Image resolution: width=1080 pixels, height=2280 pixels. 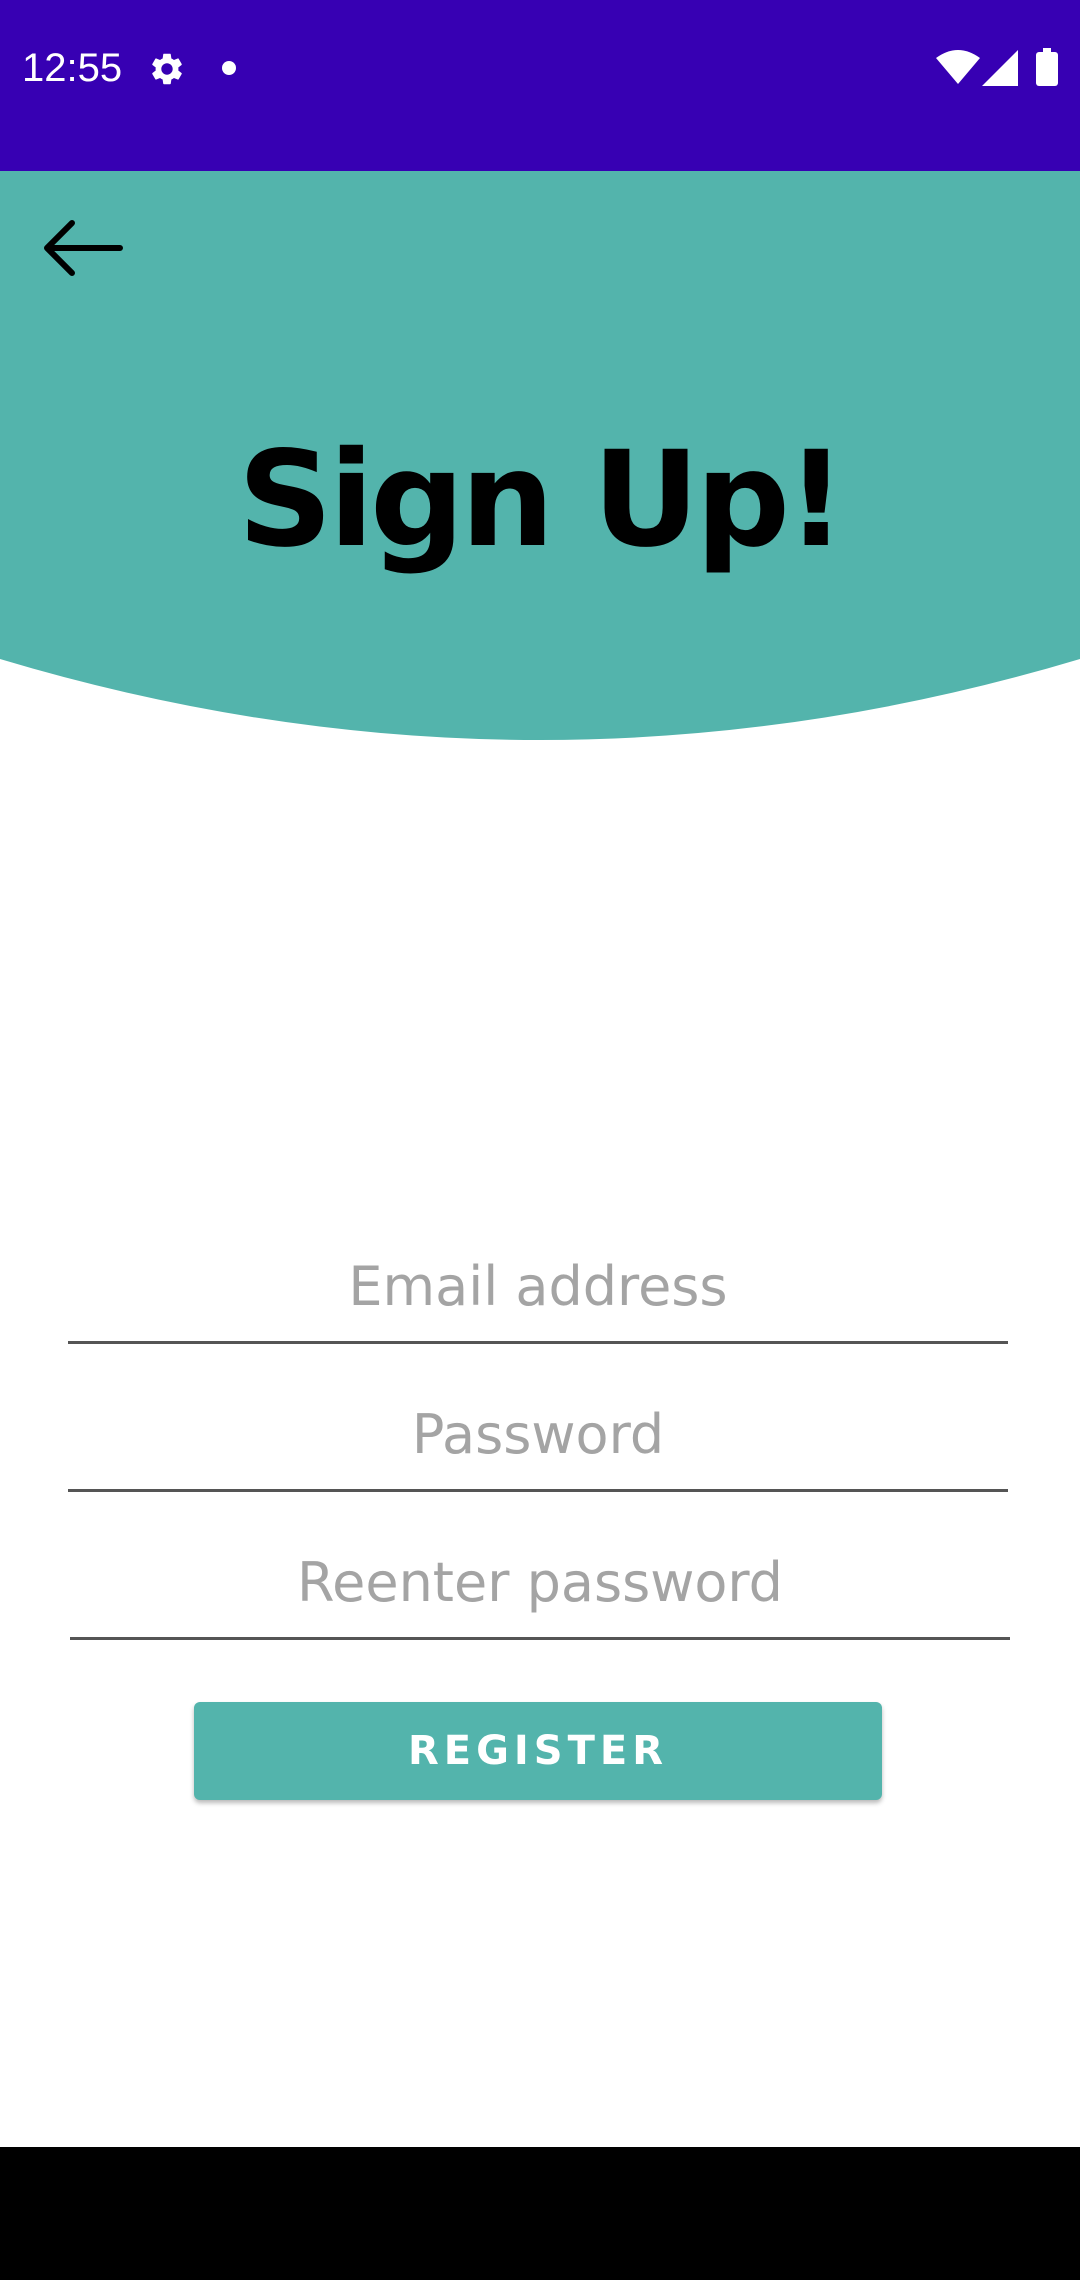 What do you see at coordinates (72, 68) in the screenshot?
I see `status-time: 12:55` at bounding box center [72, 68].